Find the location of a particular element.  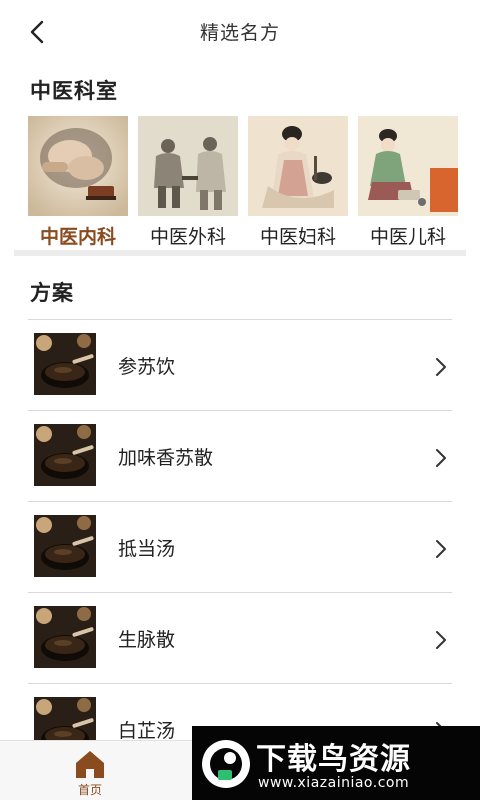

plan-name: 生脉散 is located at coordinates (147, 640).